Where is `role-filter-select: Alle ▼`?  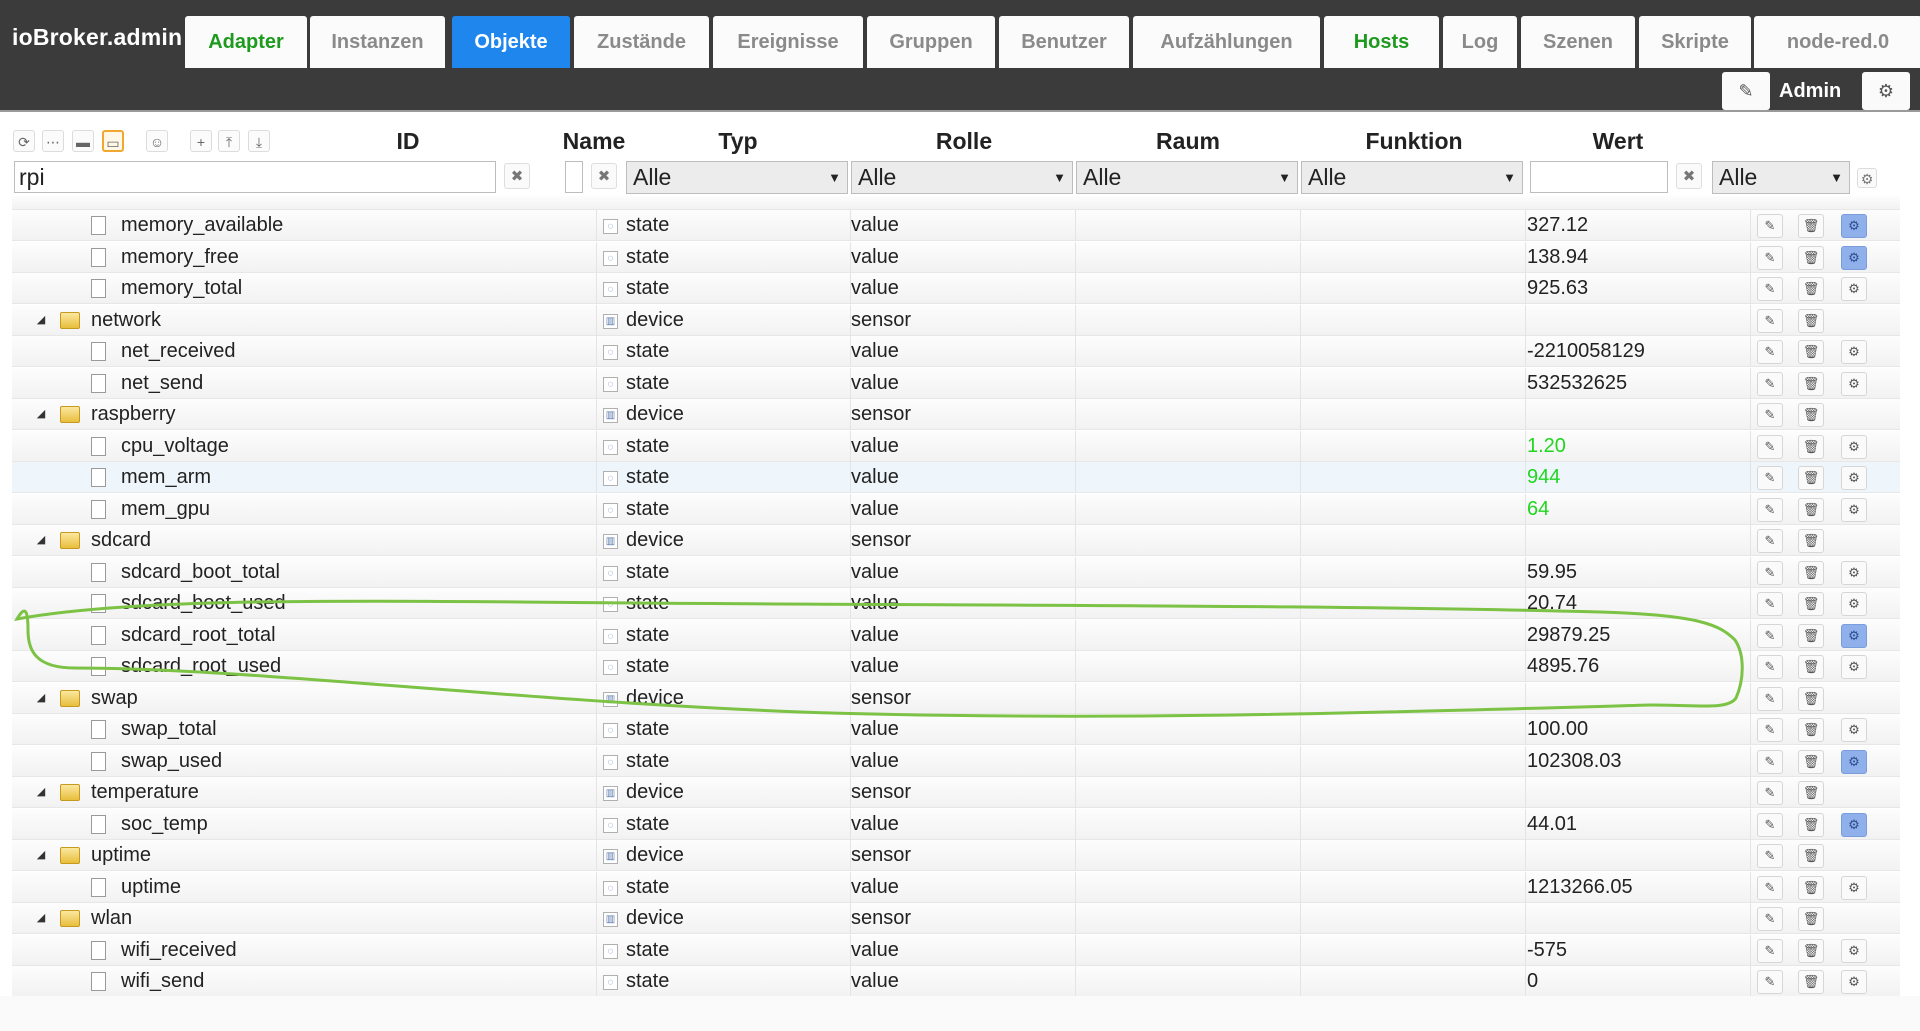
role-filter-select: Alle ▼ is located at coordinates (962, 177).